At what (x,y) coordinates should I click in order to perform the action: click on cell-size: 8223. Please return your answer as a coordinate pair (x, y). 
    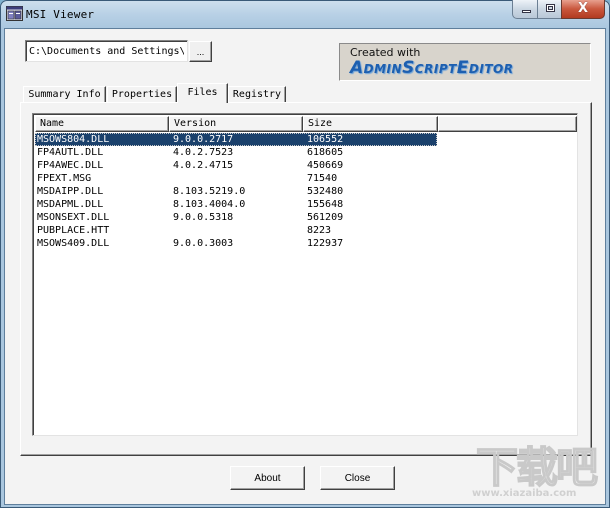
    Looking at the image, I should click on (319, 230).